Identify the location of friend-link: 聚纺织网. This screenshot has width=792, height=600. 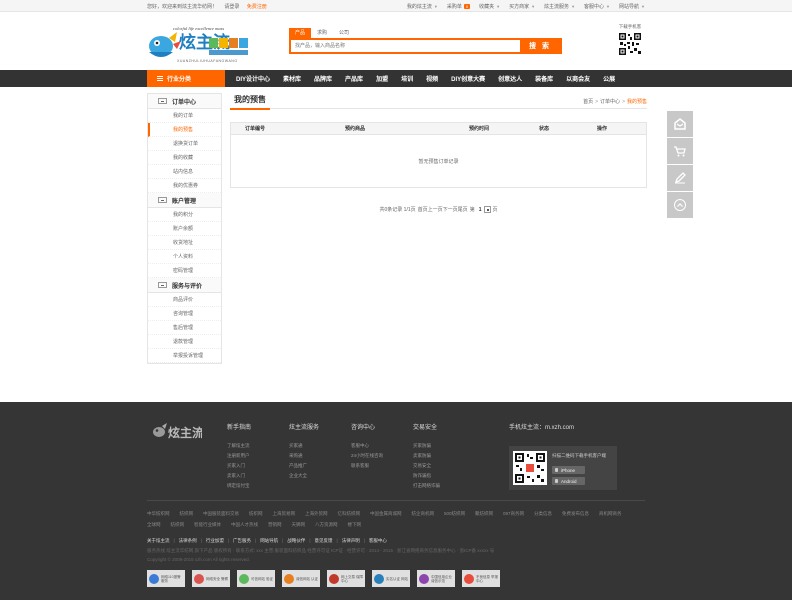
(484, 513).